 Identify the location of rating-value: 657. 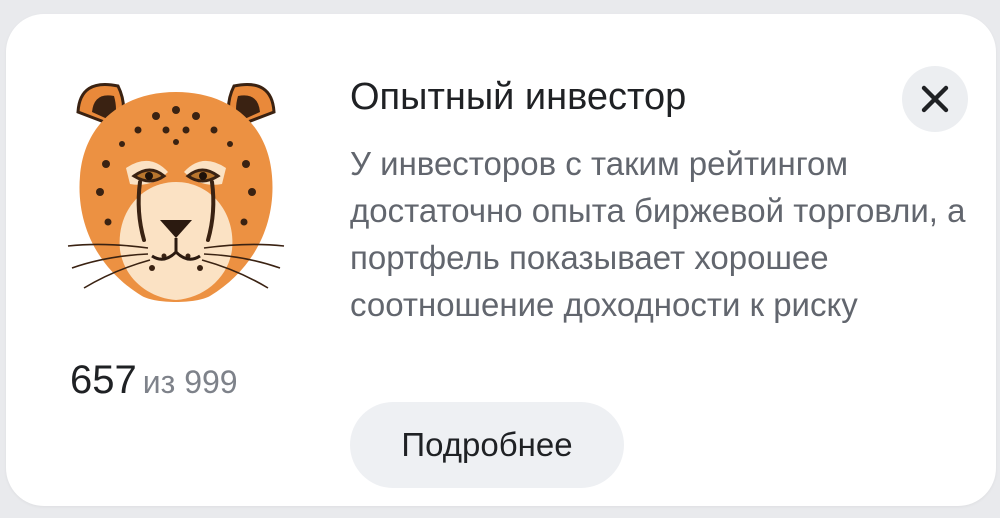
(103, 380).